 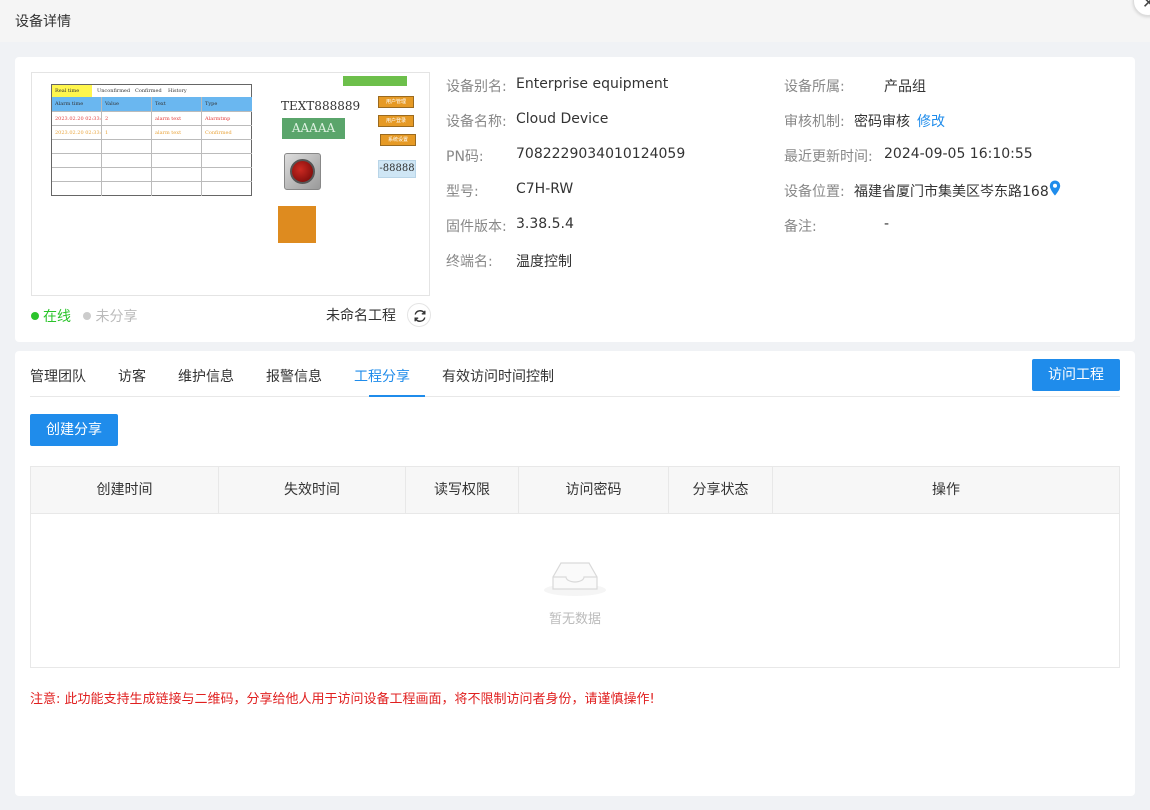 What do you see at coordinates (132, 376) in the screenshot?
I see `tab-visitors: 访客` at bounding box center [132, 376].